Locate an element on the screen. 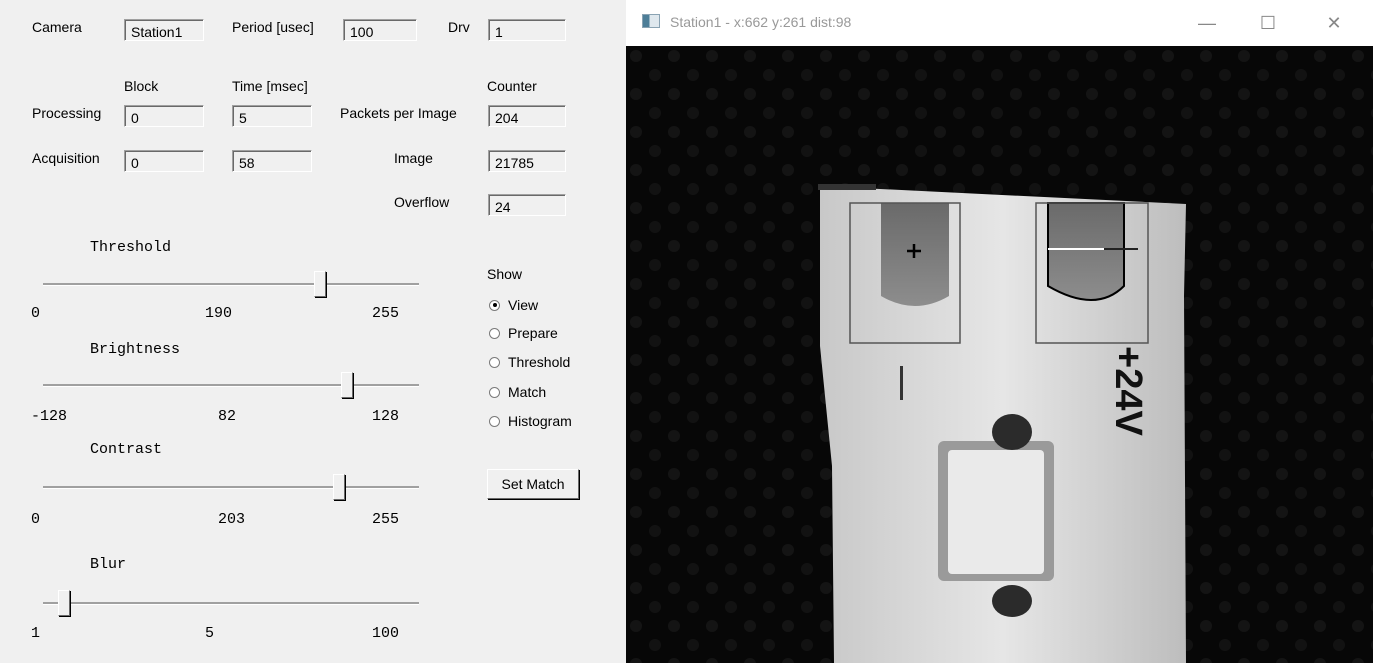 The width and height of the screenshot is (1373, 663). acquisition-time-field: 58 is located at coordinates (272, 161).